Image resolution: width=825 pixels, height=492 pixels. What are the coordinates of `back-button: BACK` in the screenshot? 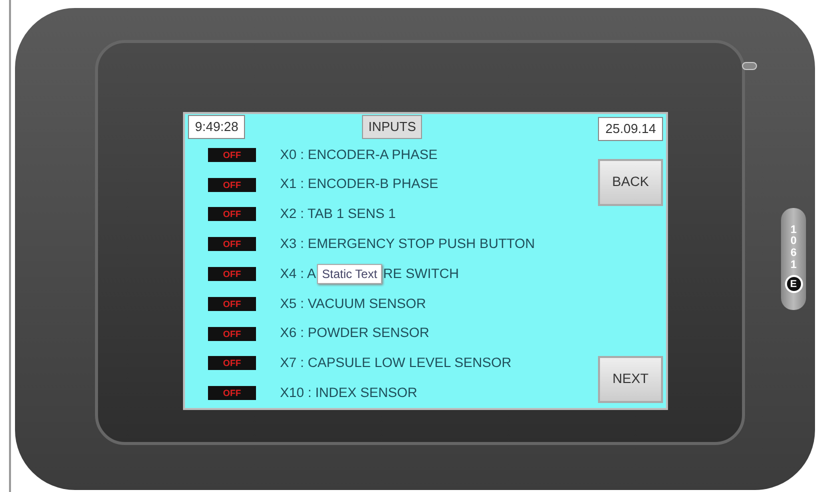 It's located at (630, 182).